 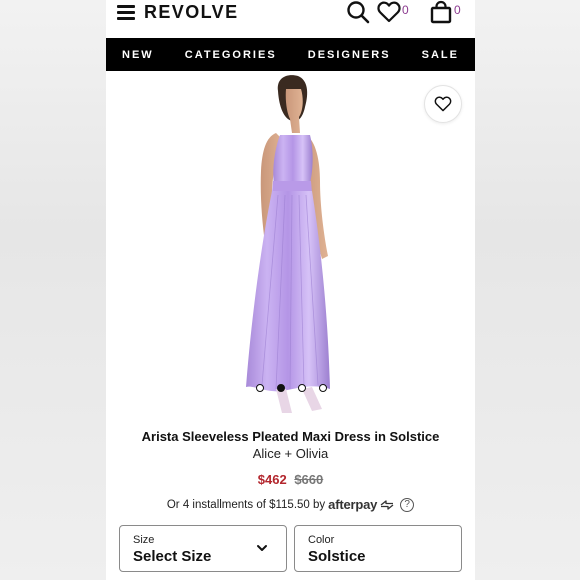 What do you see at coordinates (281, 388) in the screenshot?
I see `carousel-dot-active` at bounding box center [281, 388].